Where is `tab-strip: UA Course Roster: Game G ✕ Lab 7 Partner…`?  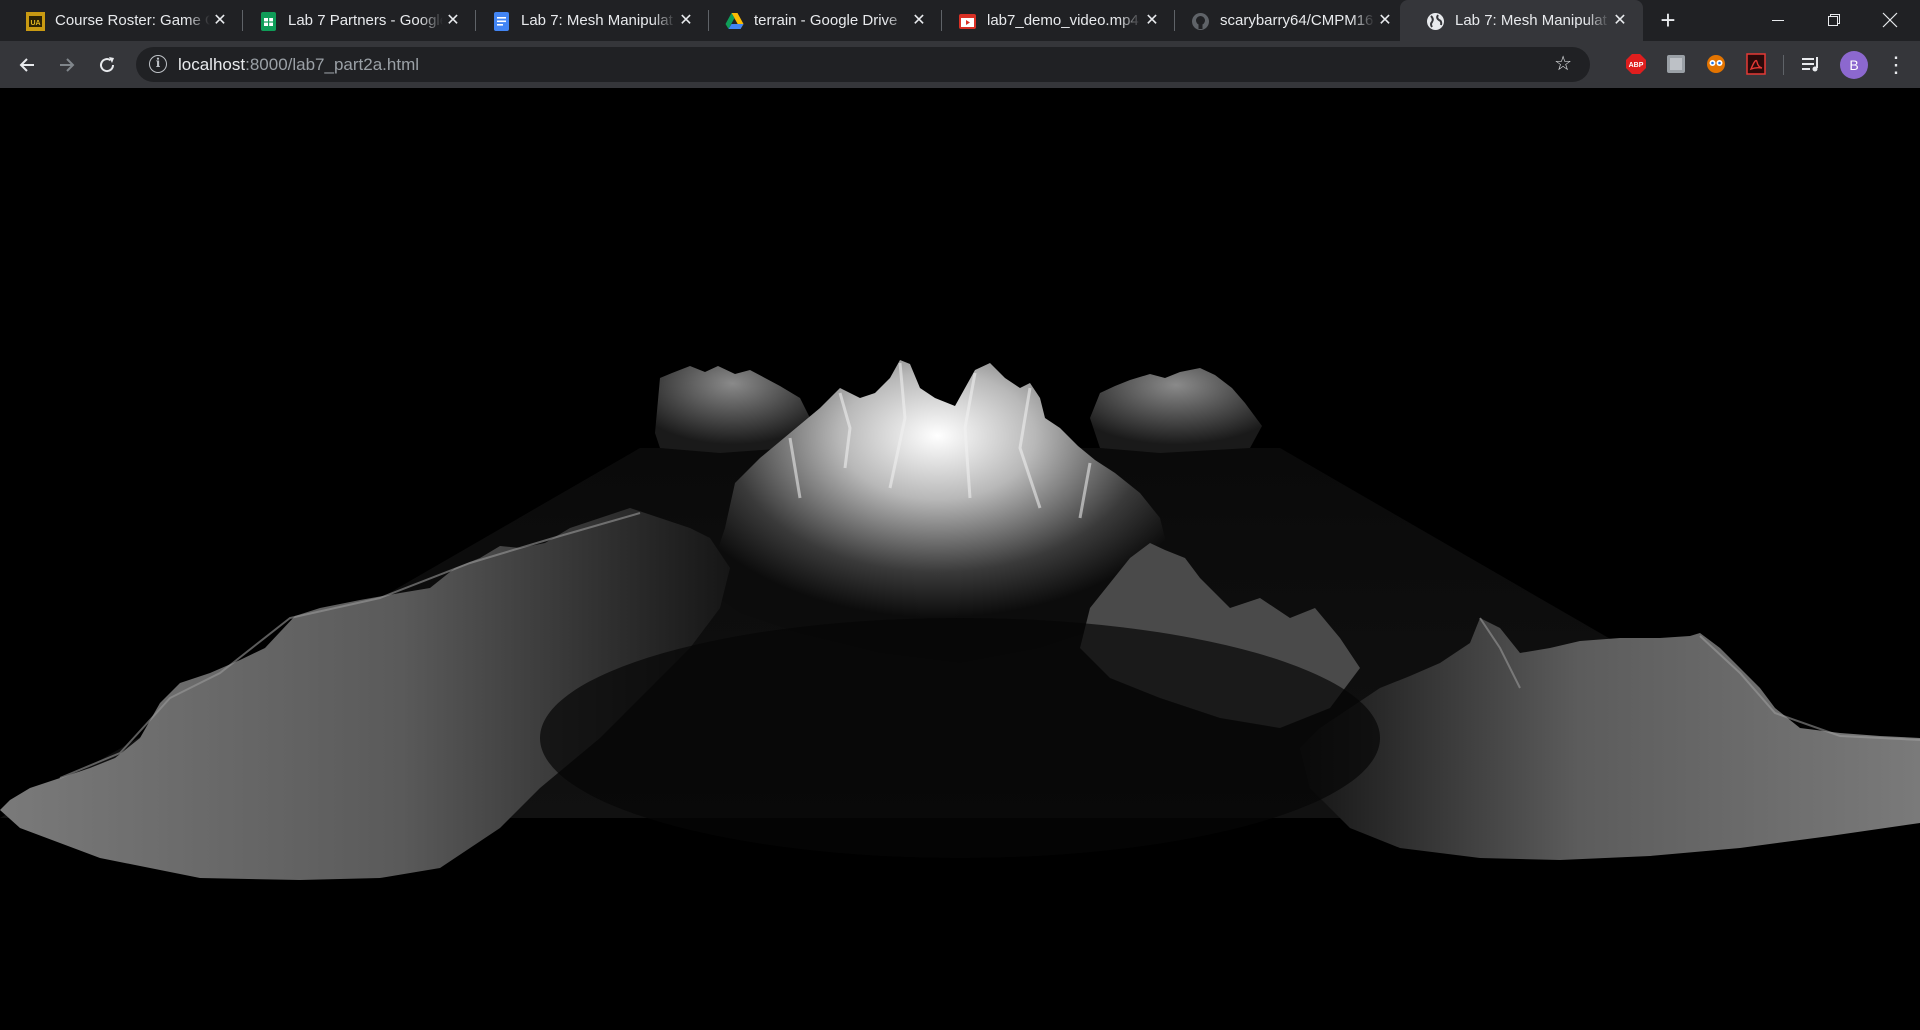
tab-strip: UA Course Roster: Game G ✕ Lab 7 Partner… is located at coordinates (960, 20).